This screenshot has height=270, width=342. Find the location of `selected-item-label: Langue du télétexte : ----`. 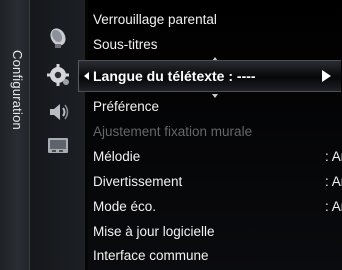

selected-item-label: Langue du télétexte : ---- is located at coordinates (174, 76).